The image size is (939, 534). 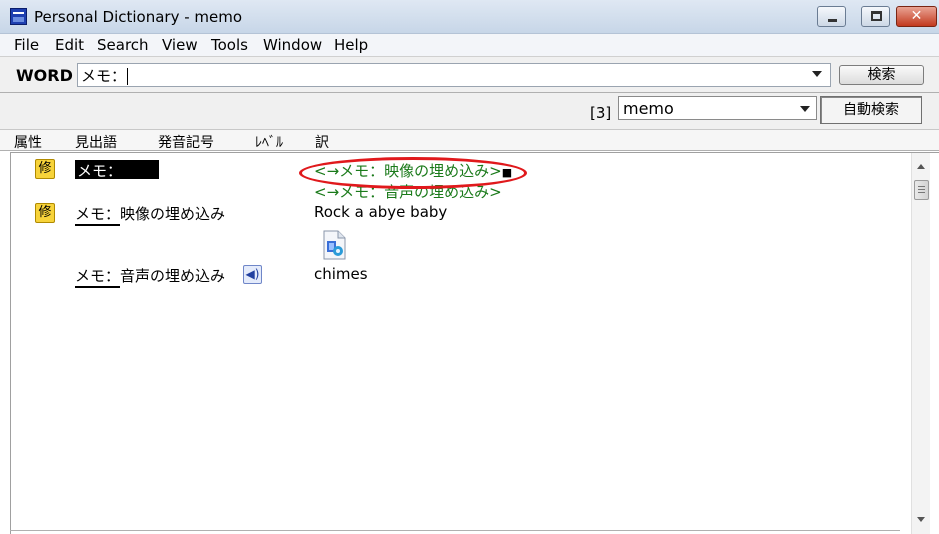 I want to click on headword: メモ：音声の埋め込み, so click(x=150, y=276).